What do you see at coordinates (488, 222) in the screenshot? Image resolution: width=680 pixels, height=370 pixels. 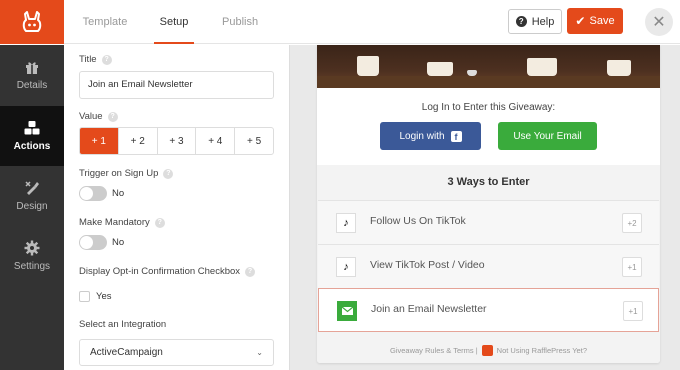 I see `entry-follow-tiktok: ♪ Follow Us On TikTok +2` at bounding box center [488, 222].